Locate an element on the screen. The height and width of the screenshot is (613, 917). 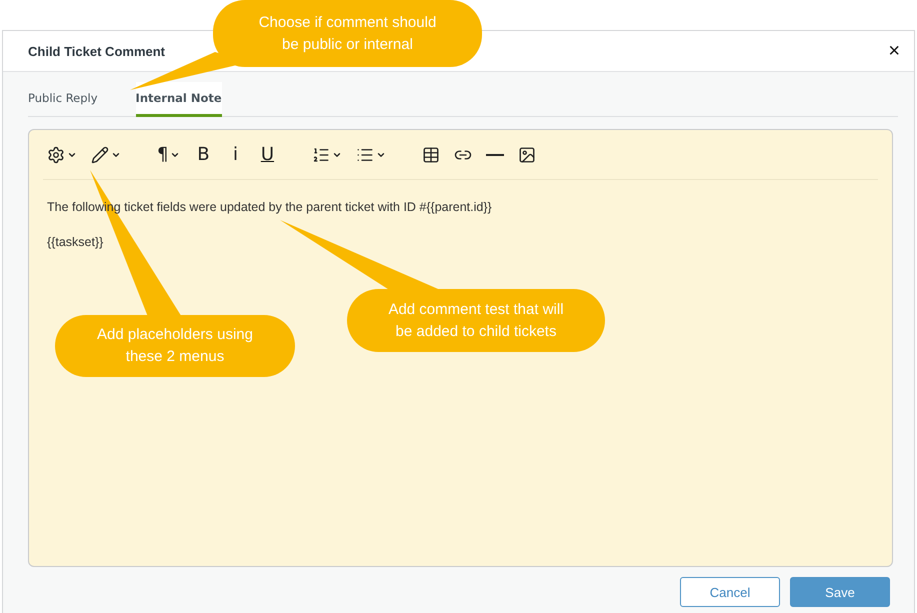
horizontal-line-icon is located at coordinates (495, 155).